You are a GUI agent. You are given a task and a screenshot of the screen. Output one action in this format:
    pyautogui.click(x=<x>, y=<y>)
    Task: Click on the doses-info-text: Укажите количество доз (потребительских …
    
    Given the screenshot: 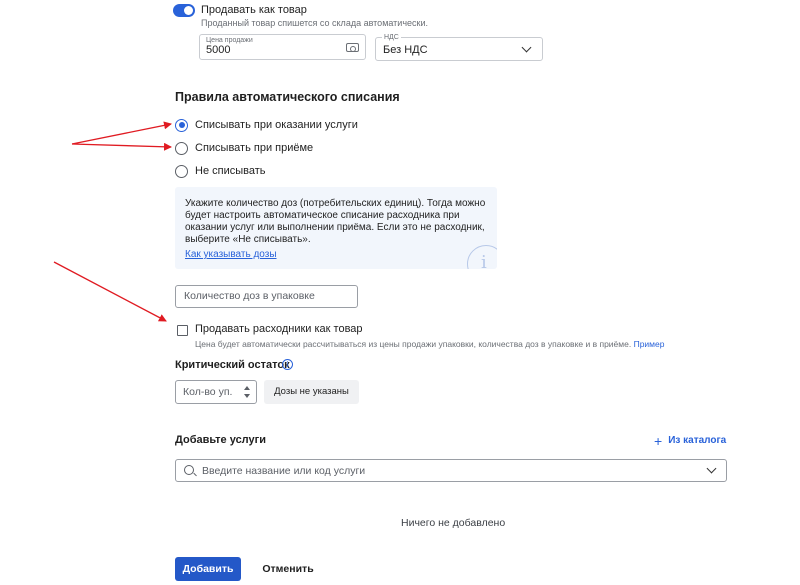 What is the action you would take?
    pyautogui.click(x=335, y=221)
    